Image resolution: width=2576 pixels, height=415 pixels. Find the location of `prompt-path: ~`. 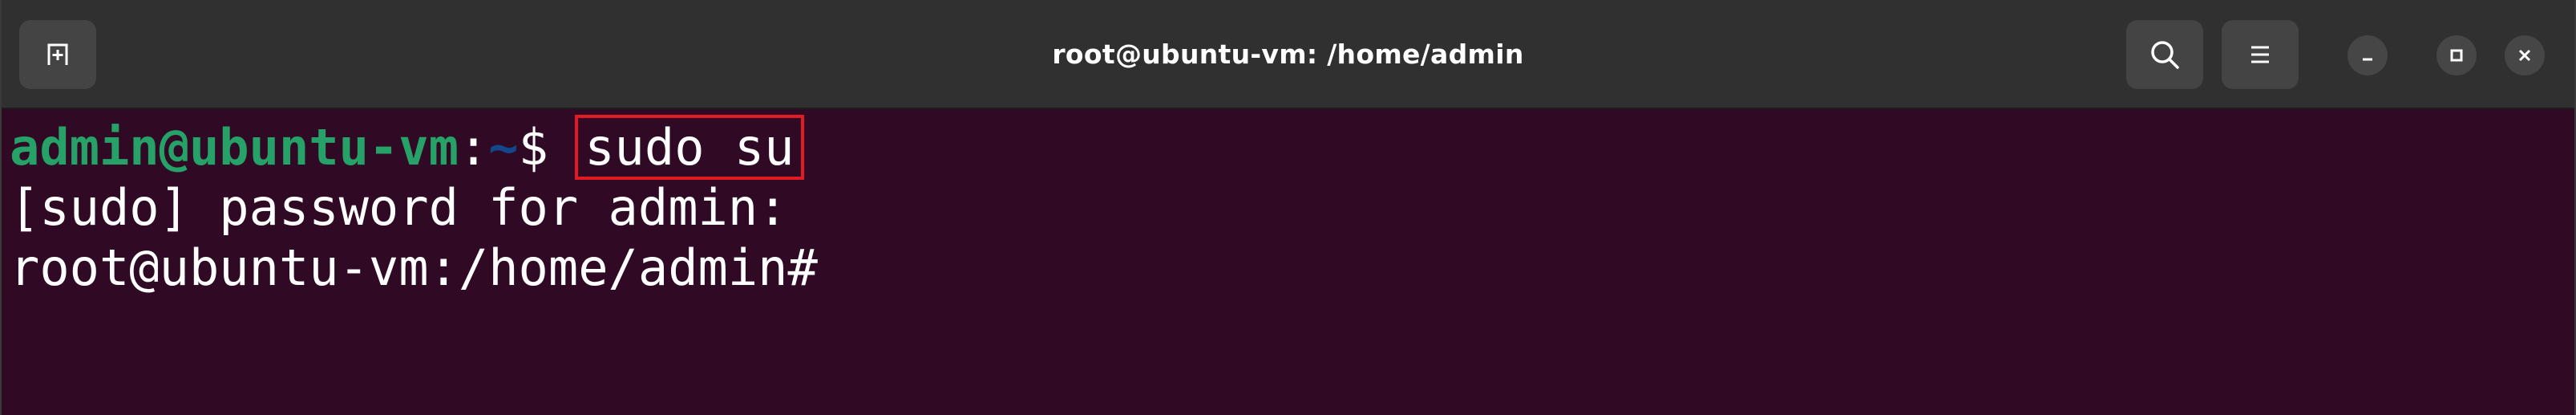

prompt-path: ~ is located at coordinates (503, 147).